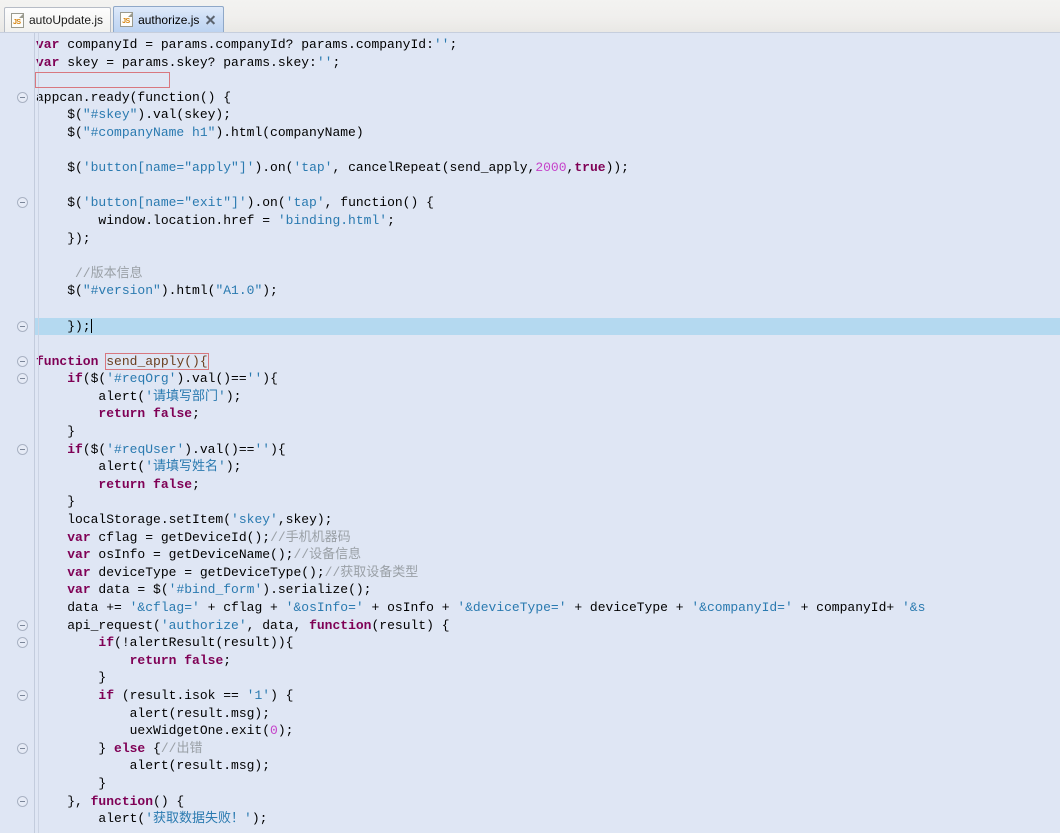 This screenshot has width=1060, height=833. Describe the element at coordinates (371, 572) in the screenshot. I see `code-token: //获取设备类型` at that location.